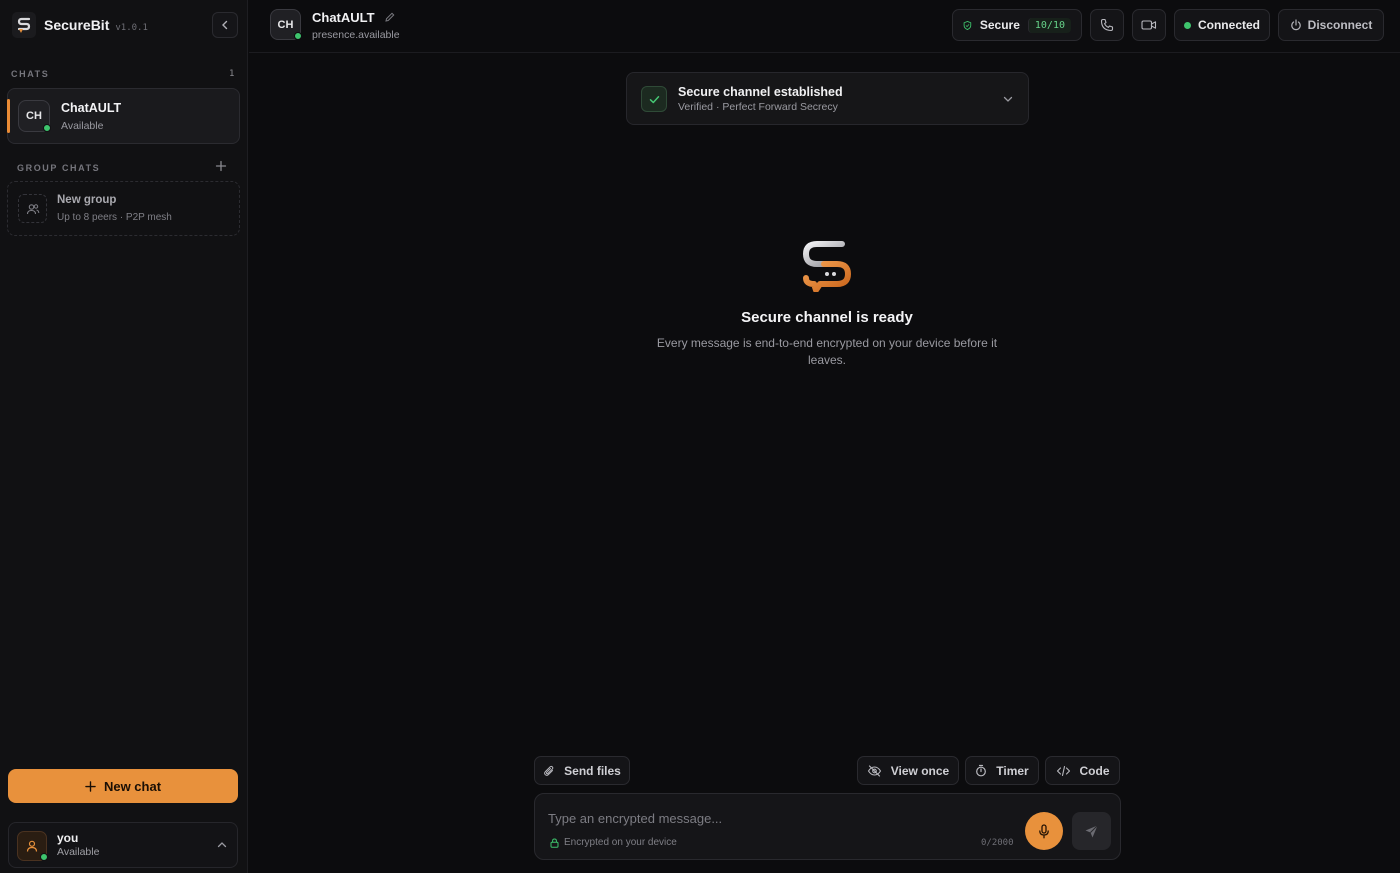 The height and width of the screenshot is (873, 1400). What do you see at coordinates (1295, 25) in the screenshot?
I see `power-icon` at bounding box center [1295, 25].